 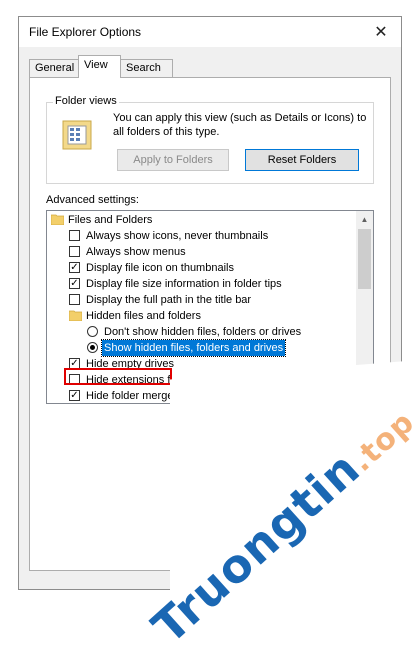 What do you see at coordinates (202, 316) in the screenshot?
I see `setting-hidden-files-and-folders: Hidden files and folders` at bounding box center [202, 316].